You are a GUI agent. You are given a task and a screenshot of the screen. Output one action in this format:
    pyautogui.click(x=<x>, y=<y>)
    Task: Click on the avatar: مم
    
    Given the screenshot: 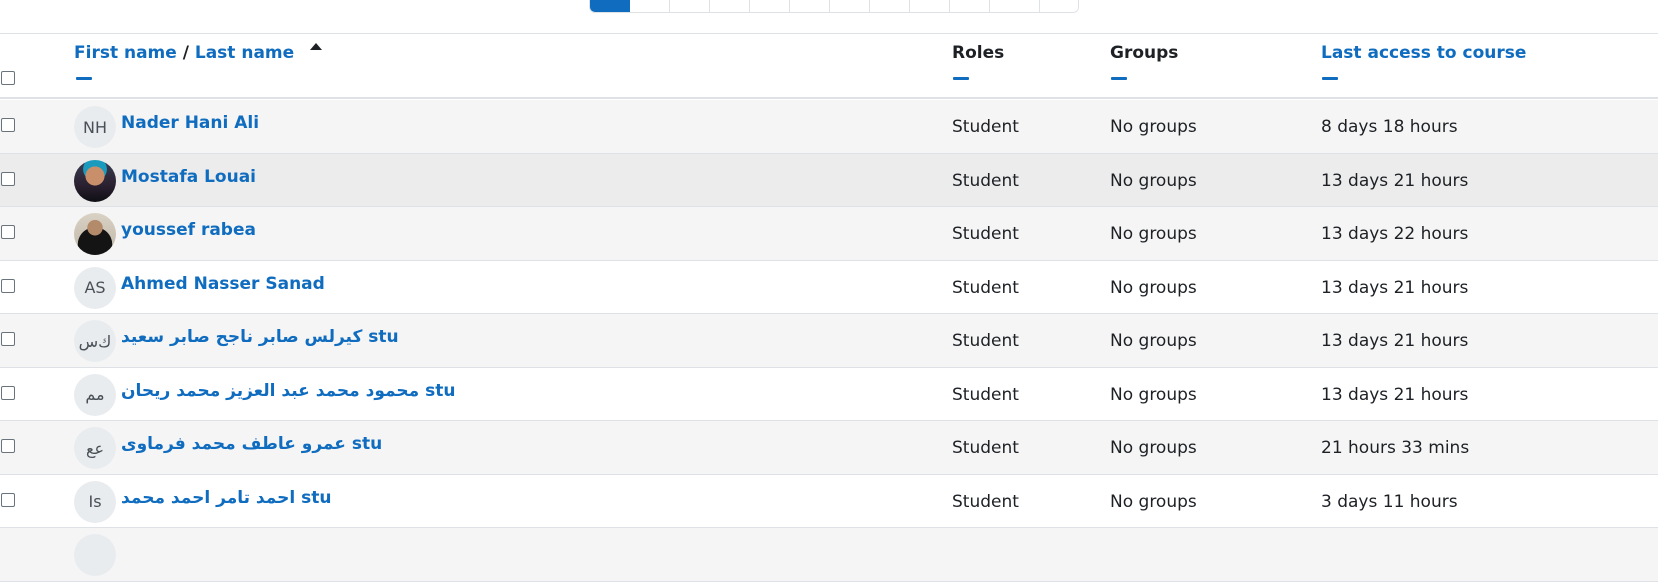 What is the action you would take?
    pyautogui.click(x=95, y=394)
    